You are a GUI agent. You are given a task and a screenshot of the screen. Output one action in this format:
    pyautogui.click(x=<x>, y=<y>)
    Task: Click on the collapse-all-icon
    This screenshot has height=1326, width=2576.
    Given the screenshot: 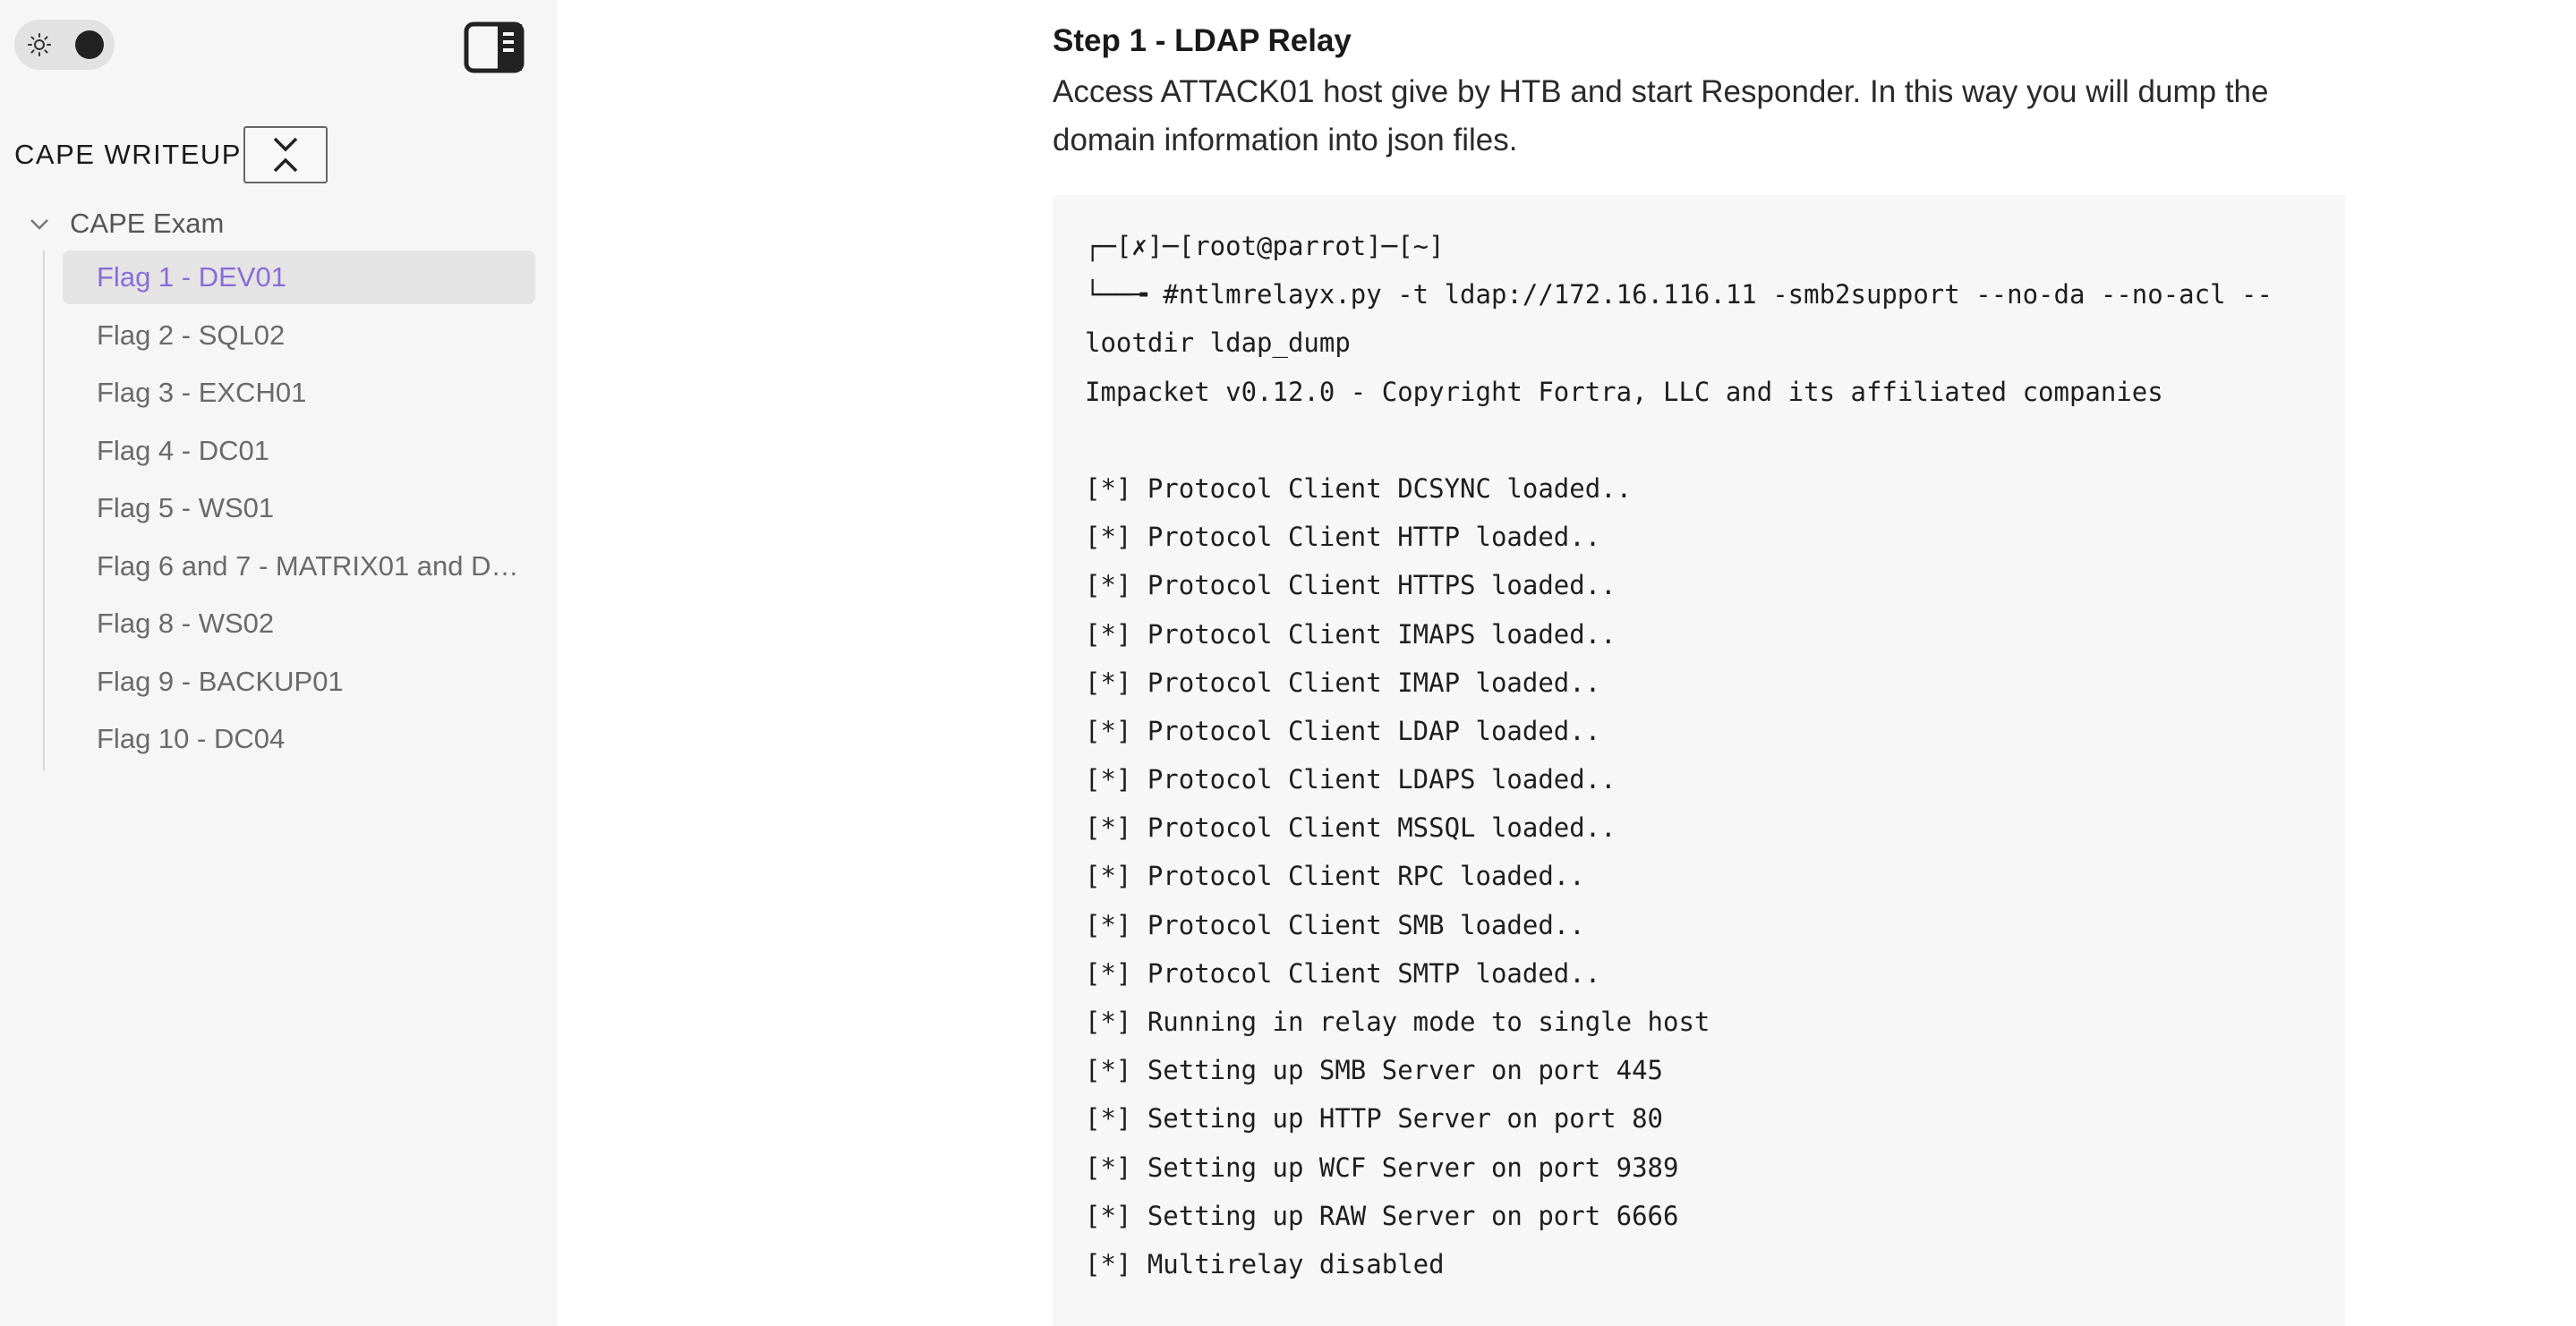 What is the action you would take?
    pyautogui.click(x=285, y=155)
    